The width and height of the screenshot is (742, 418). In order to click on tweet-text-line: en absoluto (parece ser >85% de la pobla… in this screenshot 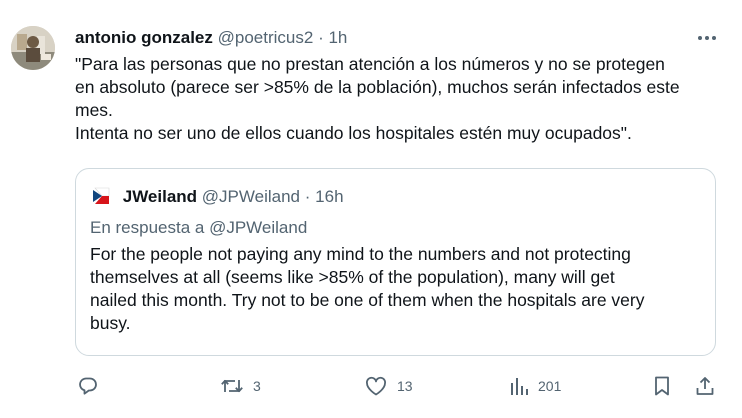, I will do `click(377, 87)`.